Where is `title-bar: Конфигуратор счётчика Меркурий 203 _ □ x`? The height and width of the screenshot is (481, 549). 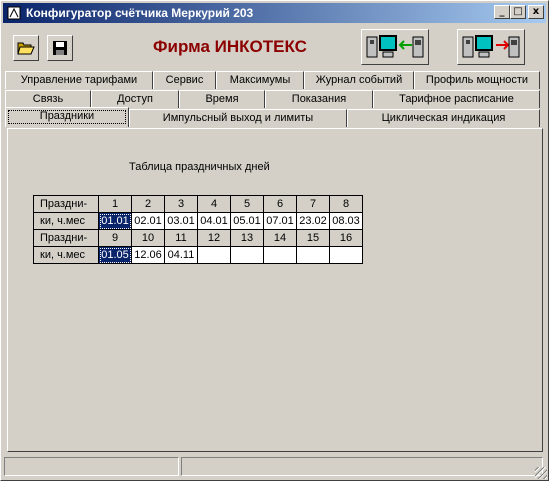 title-bar: Конфигуратор счётчика Меркурий 203 _ □ x is located at coordinates (274, 13).